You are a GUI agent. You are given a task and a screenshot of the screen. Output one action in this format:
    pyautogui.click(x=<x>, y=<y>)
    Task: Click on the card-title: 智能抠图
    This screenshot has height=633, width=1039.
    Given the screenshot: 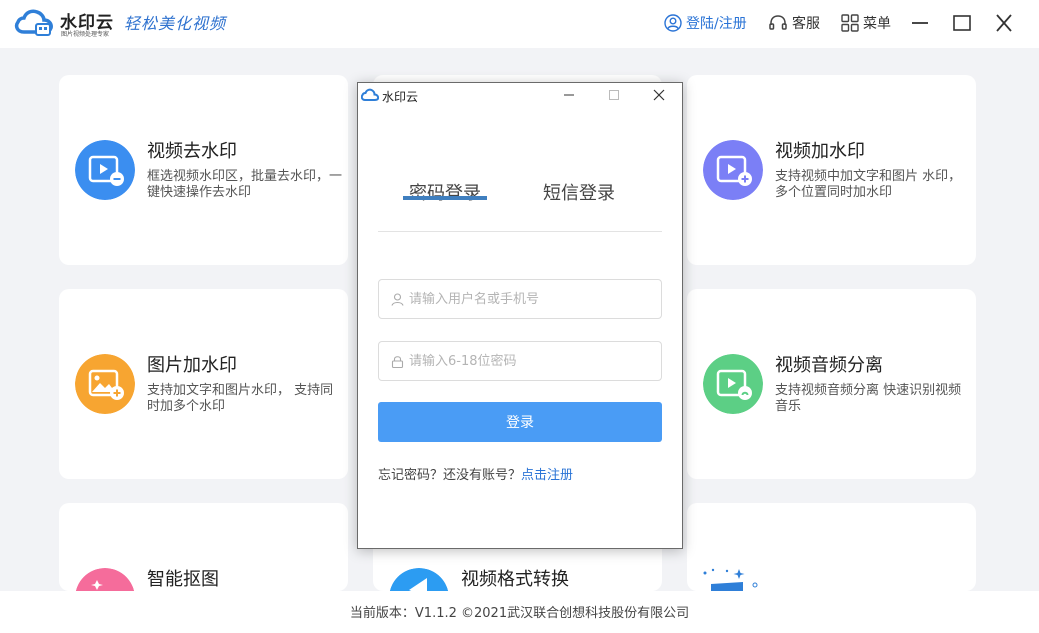 What is the action you would take?
    pyautogui.click(x=183, y=579)
    